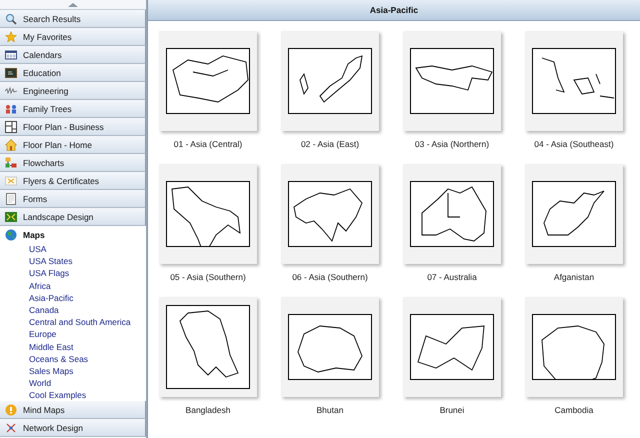 This screenshot has height=438, width=640. Describe the element at coordinates (452, 410) in the screenshot. I see `template-label: Brunei` at that location.